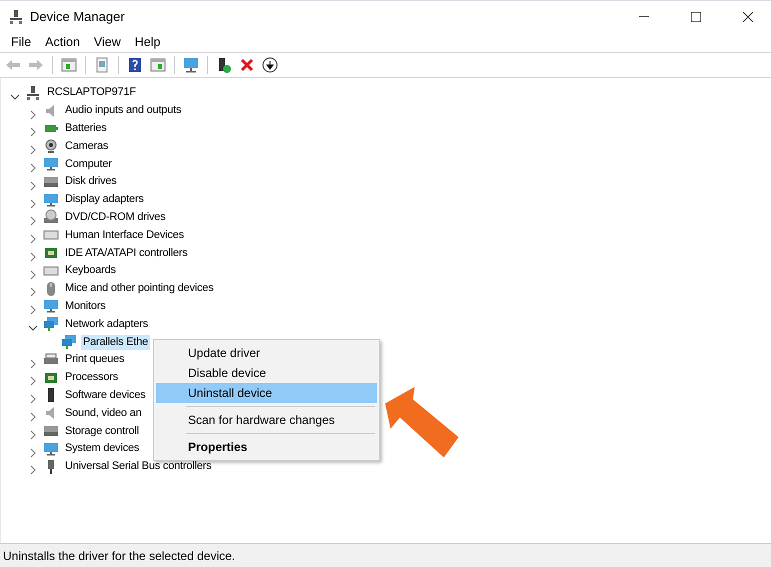 Image resolution: width=771 pixels, height=567 pixels. Describe the element at coordinates (696, 17) in the screenshot. I see `maximize-icon` at that location.